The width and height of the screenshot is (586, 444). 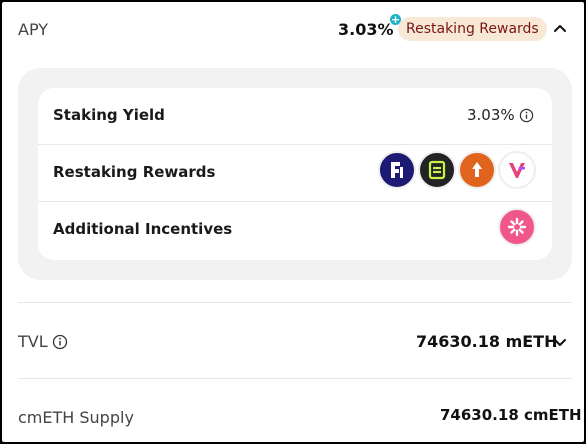 I want to click on restaking-rewards-row: Restaking Rewards, so click(x=295, y=173).